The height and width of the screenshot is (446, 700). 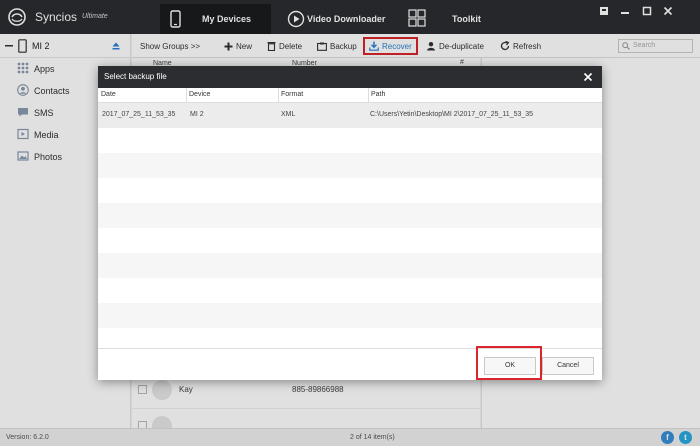 I want to click on cancel-button: Cancel, so click(x=568, y=366).